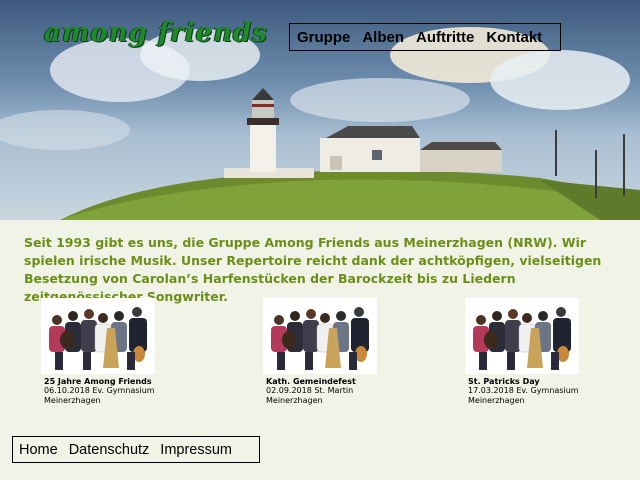 Image resolution: width=640 pixels, height=480 pixels. Describe the element at coordinates (310, 390) in the screenshot. I see `event-date-location: 02.09.2018 St. Martin` at that location.